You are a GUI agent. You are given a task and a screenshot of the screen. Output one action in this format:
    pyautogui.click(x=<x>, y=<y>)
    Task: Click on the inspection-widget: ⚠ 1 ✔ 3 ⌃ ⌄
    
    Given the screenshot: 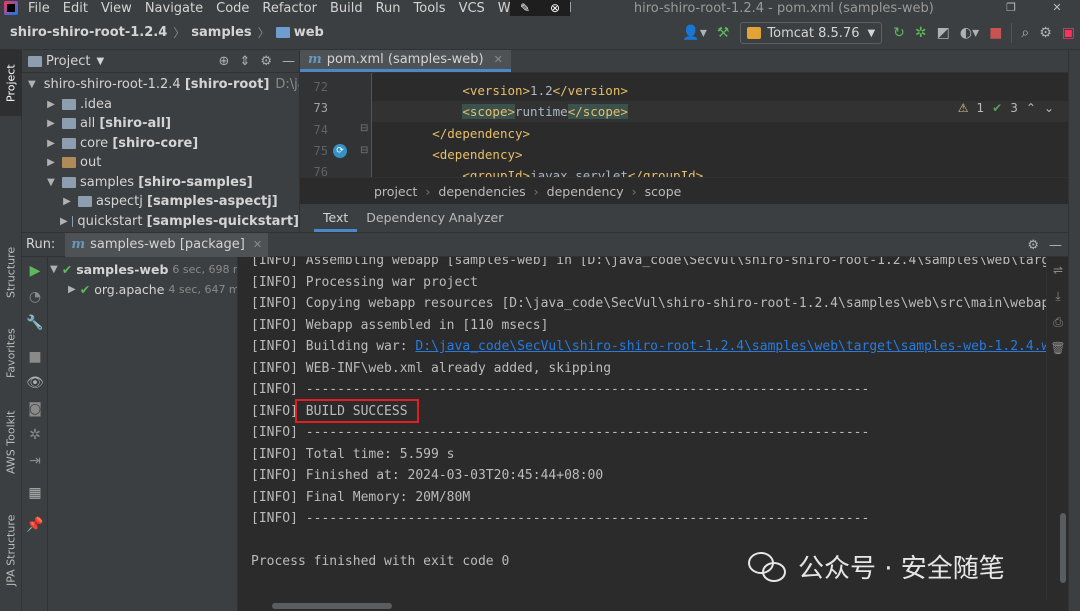 What is the action you would take?
    pyautogui.click(x=1006, y=108)
    